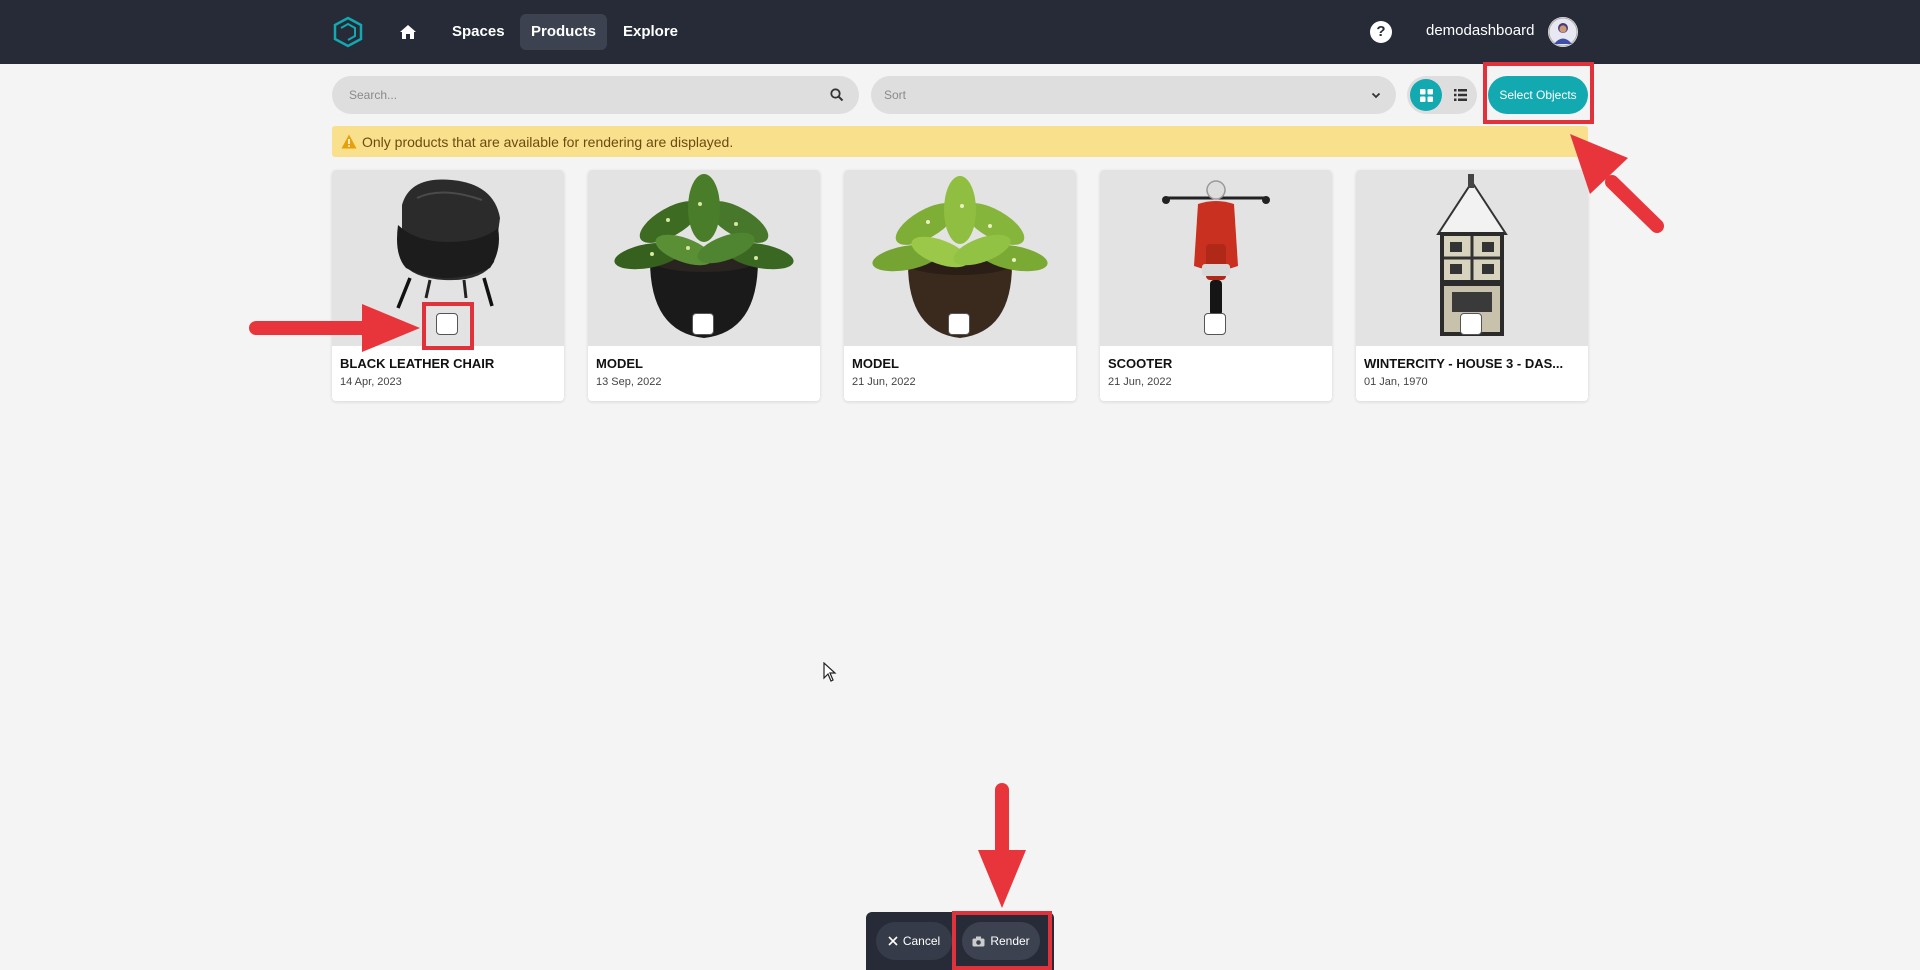 This screenshot has height=970, width=1920. I want to click on view-toggle, so click(1442, 95).